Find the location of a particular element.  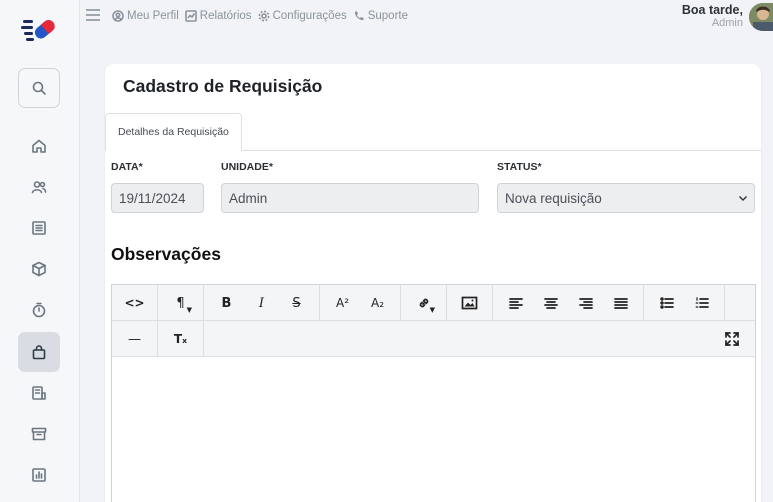

align-left-icon is located at coordinates (515, 303).